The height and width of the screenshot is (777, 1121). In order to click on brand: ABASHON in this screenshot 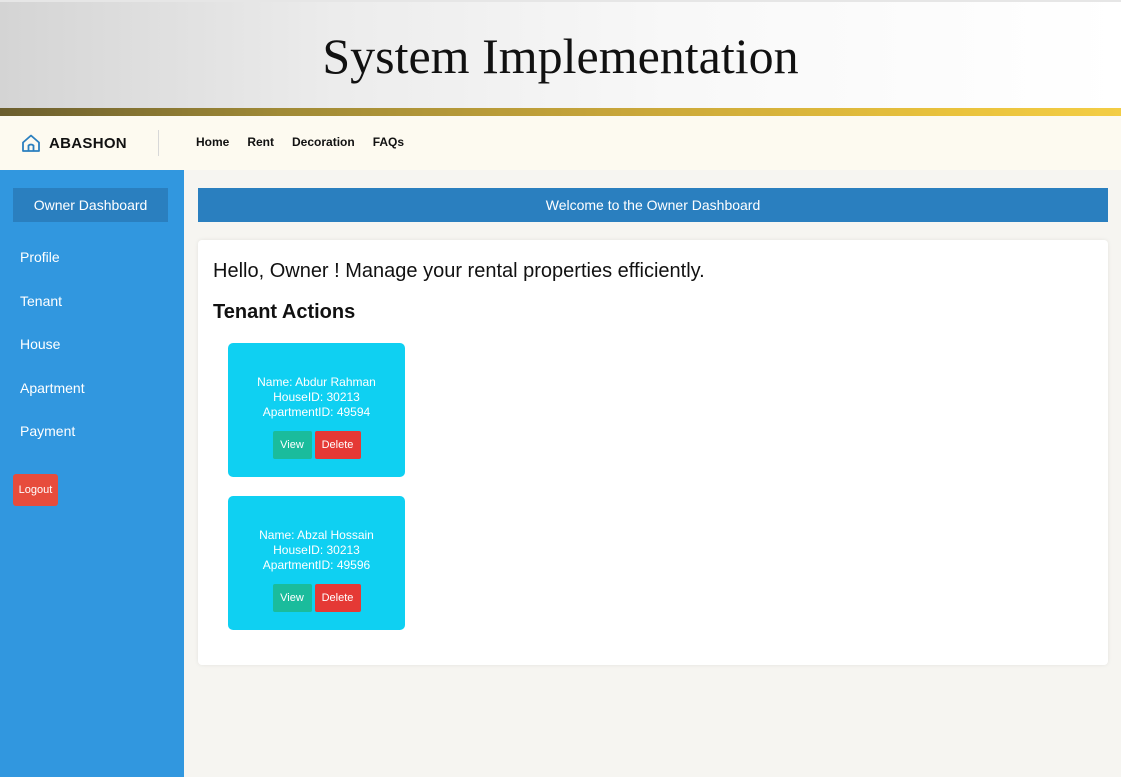, I will do `click(74, 143)`.